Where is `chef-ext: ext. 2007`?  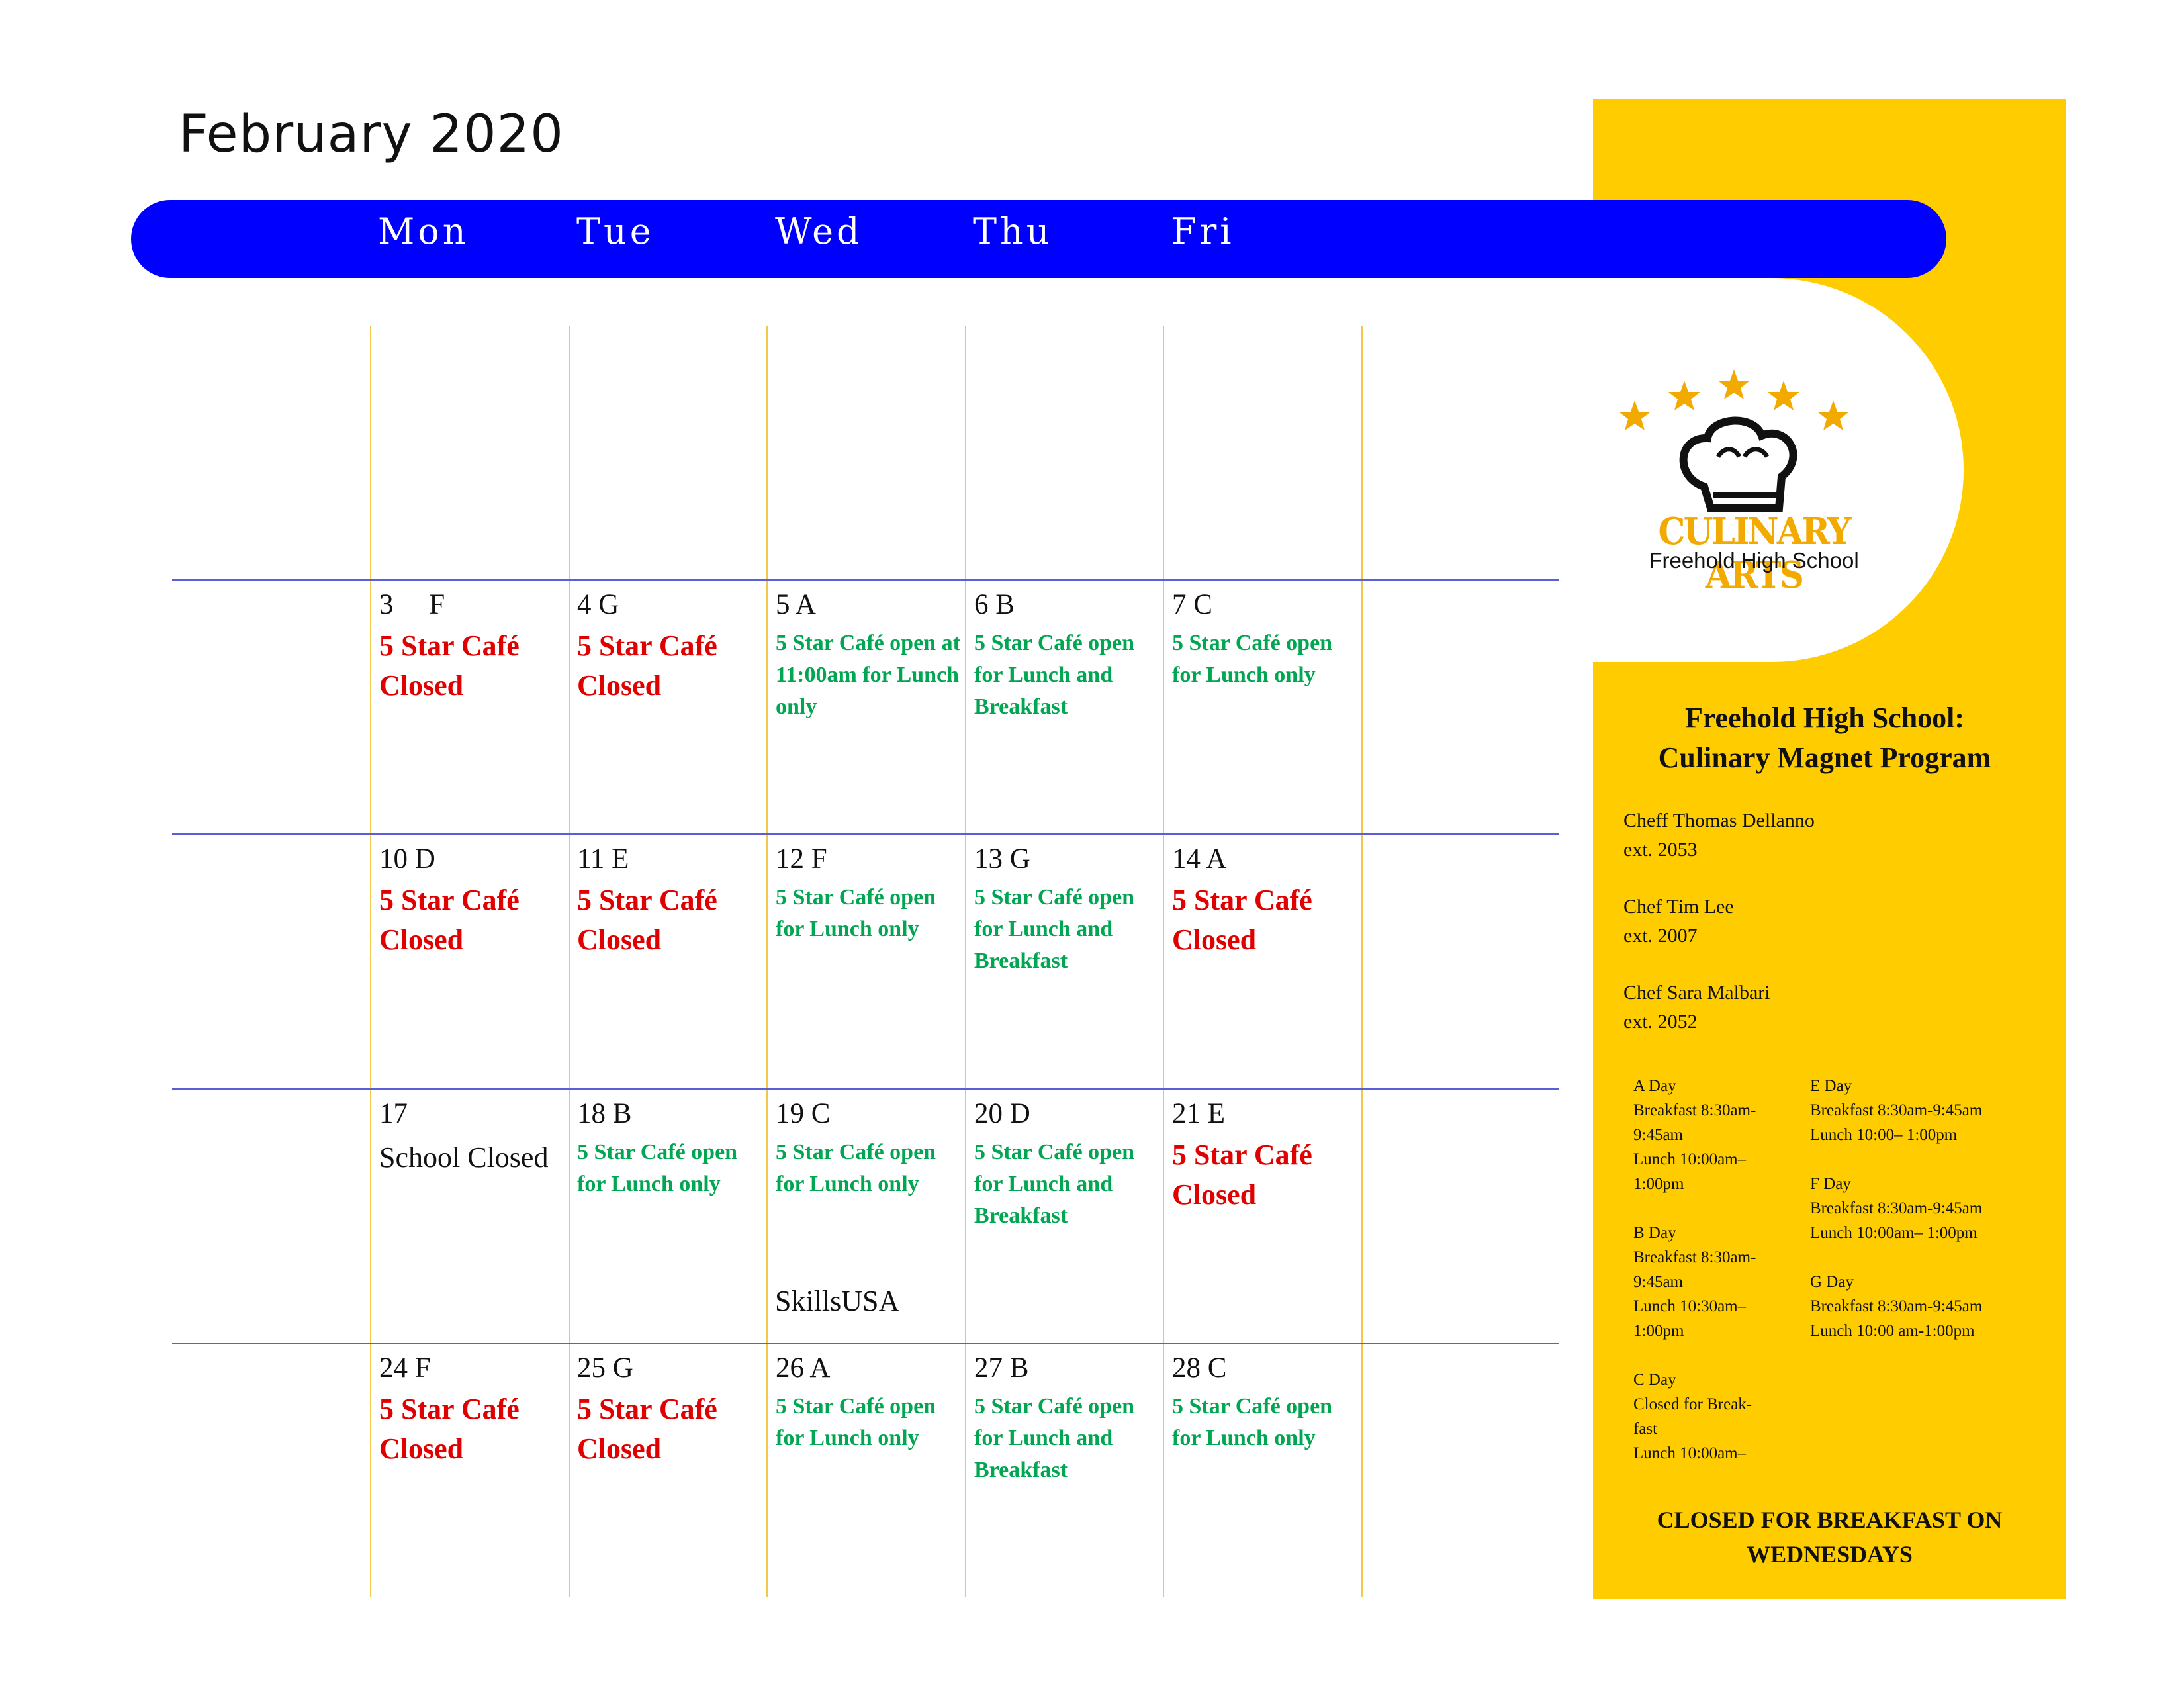
chef-ext: ext. 2007 is located at coordinates (1661, 936).